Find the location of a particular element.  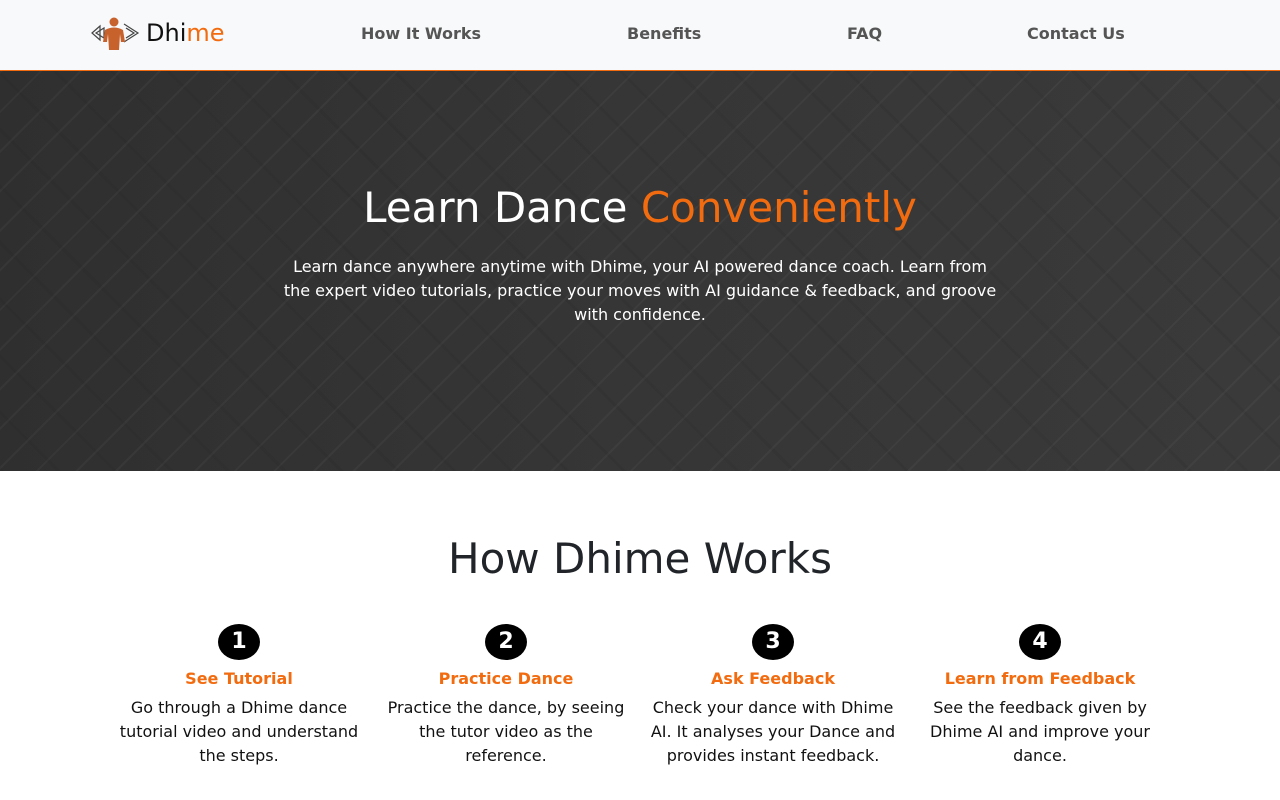

hero-title-accent: Conveniently is located at coordinates (778, 207).